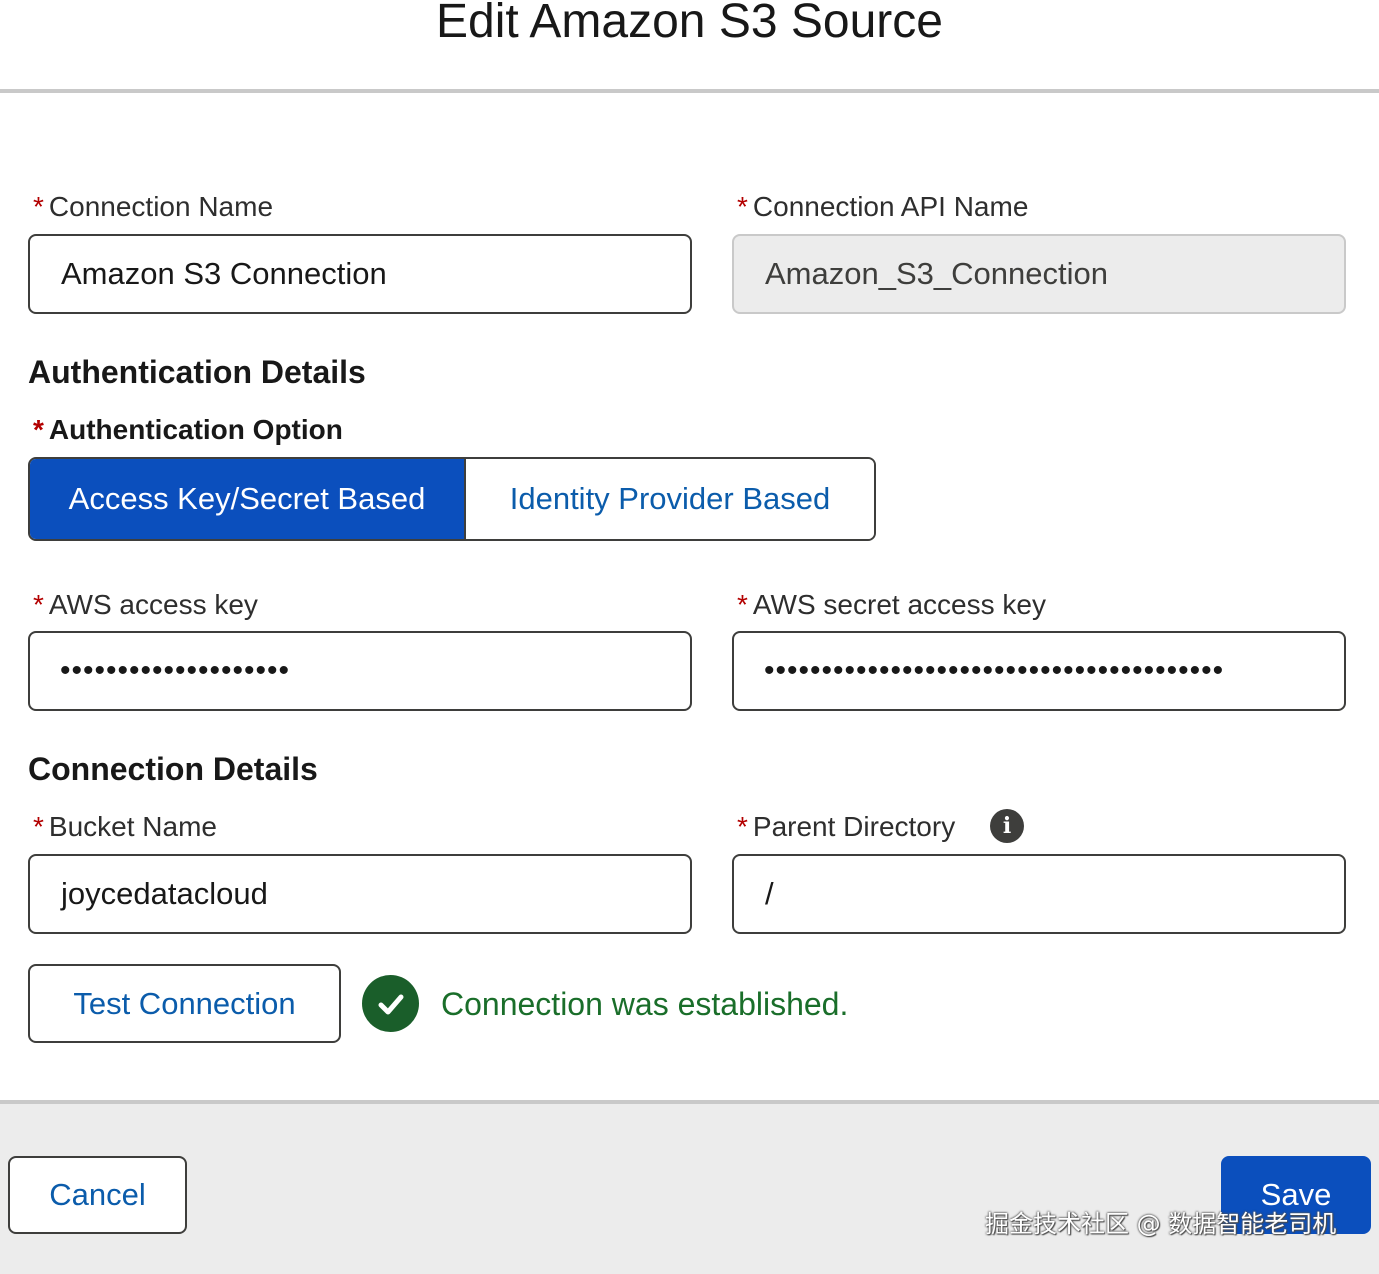 The height and width of the screenshot is (1274, 1379). What do you see at coordinates (125, 826) in the screenshot?
I see `bucket-name-label: * Bucket Name` at bounding box center [125, 826].